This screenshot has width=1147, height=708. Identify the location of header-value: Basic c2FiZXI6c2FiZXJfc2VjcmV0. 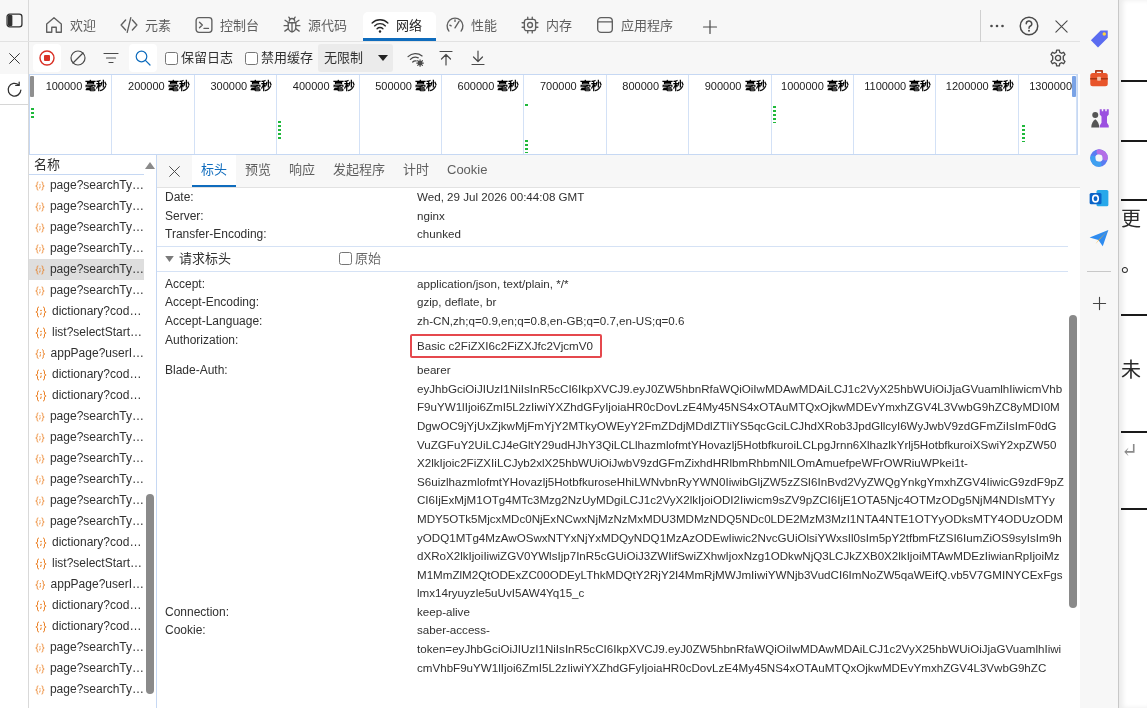
(506, 346).